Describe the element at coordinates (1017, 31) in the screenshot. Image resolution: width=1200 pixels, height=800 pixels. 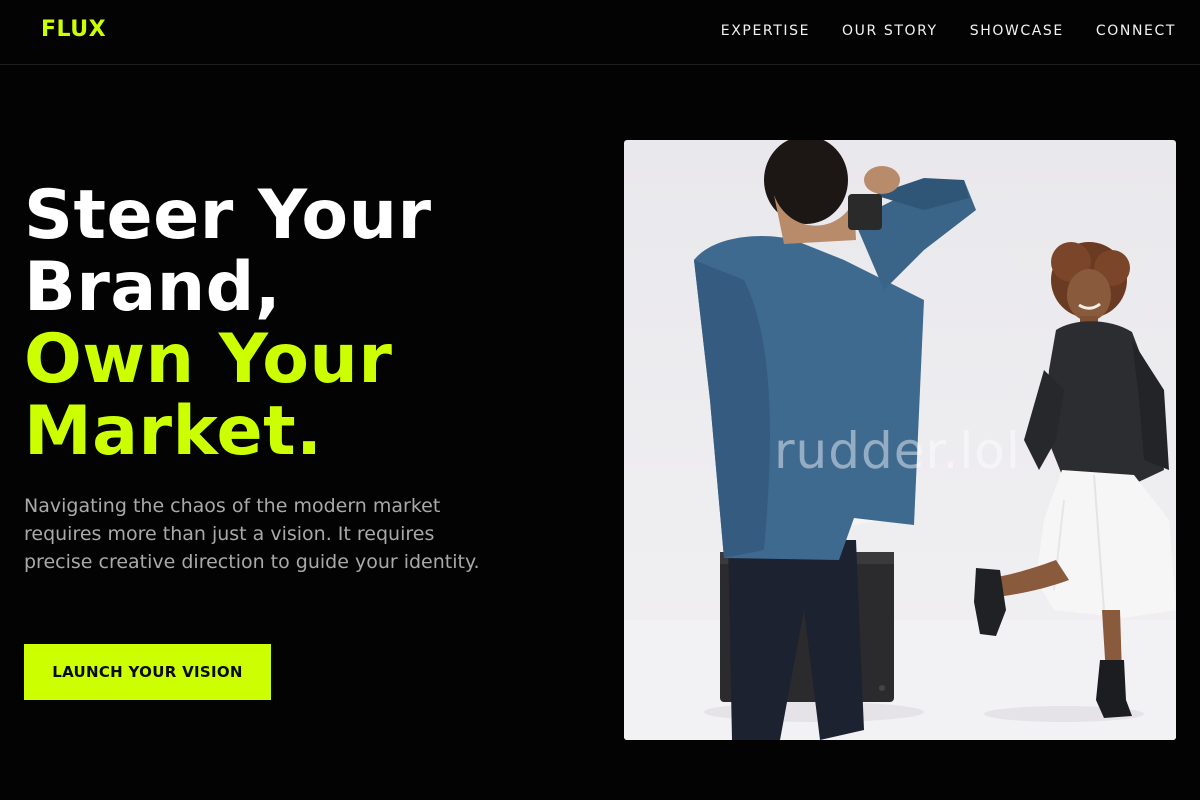
I see `nav-item-showcase: SHOWCASE` at that location.